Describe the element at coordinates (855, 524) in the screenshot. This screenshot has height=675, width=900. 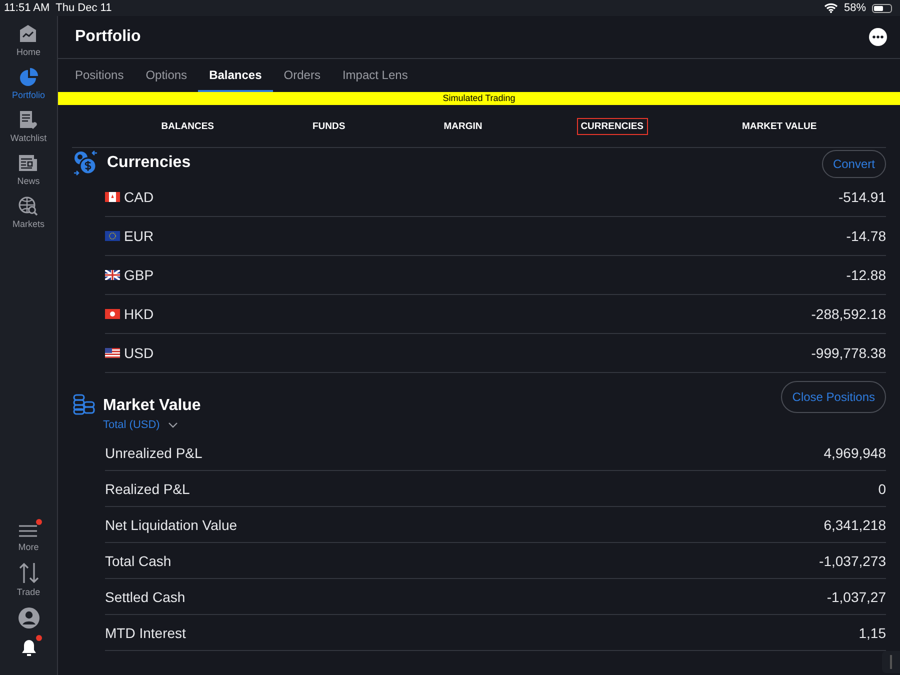
I see `metric-value: 6,341,218` at that location.